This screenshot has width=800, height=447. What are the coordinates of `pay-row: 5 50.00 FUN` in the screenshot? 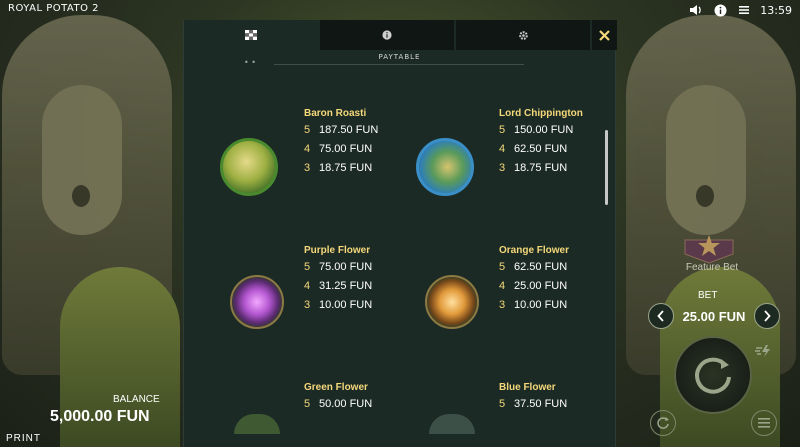 It's located at (338, 404).